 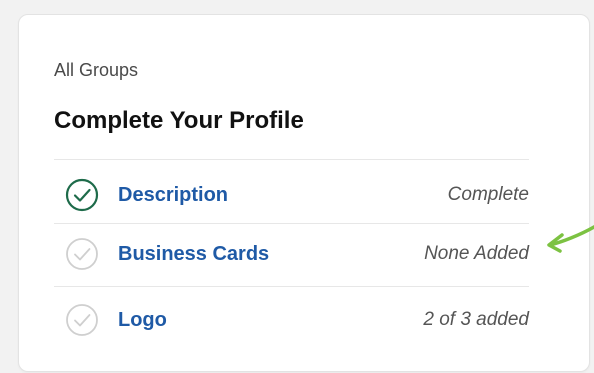 I want to click on page-title: Complete Your Profile, so click(x=179, y=120).